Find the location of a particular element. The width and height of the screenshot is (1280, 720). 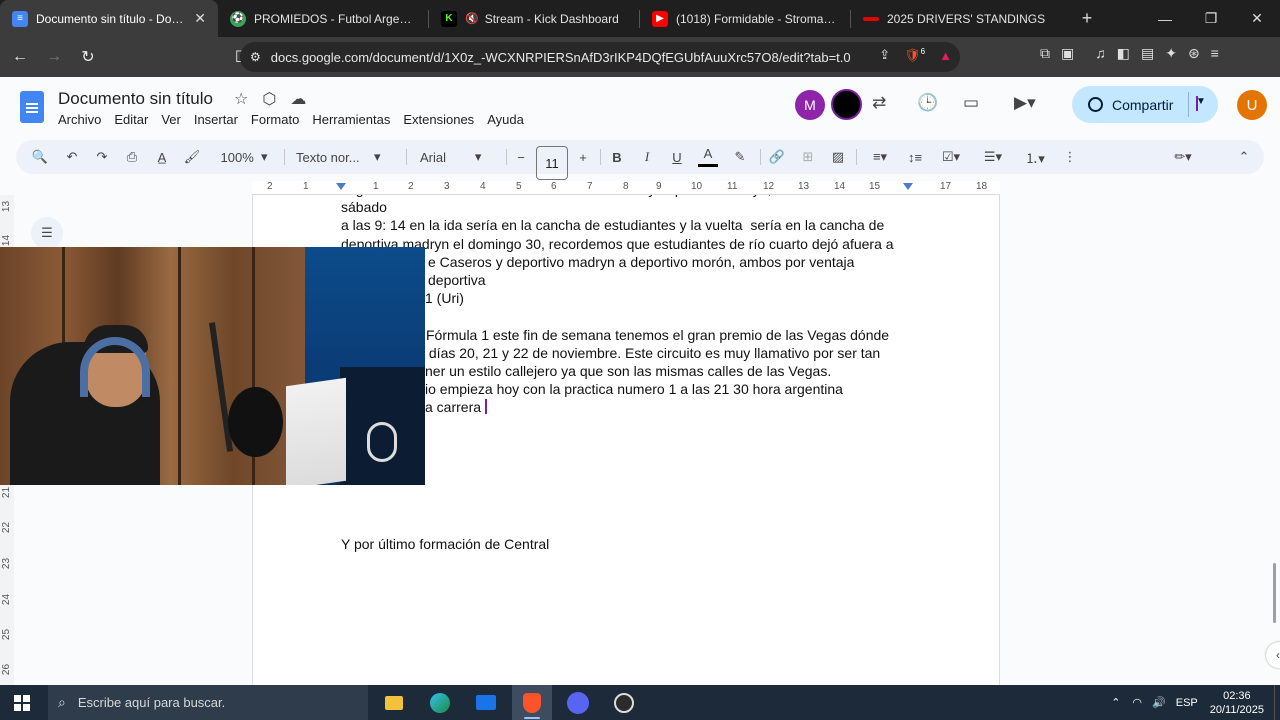

vpn-icon: ⊛ is located at coordinates (1194, 53).